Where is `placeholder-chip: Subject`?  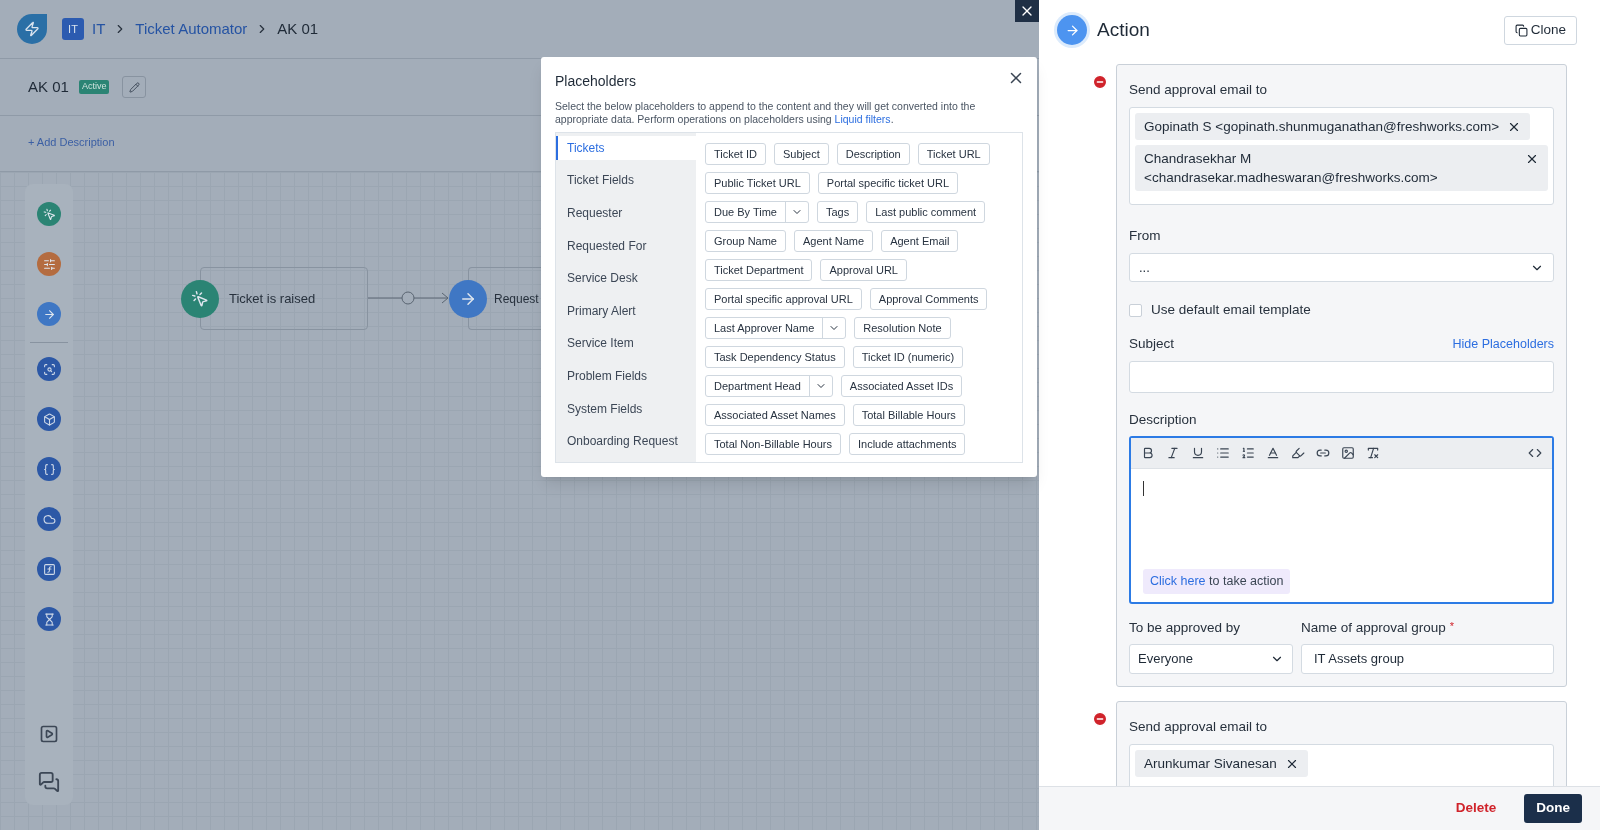
placeholder-chip: Subject is located at coordinates (801, 154).